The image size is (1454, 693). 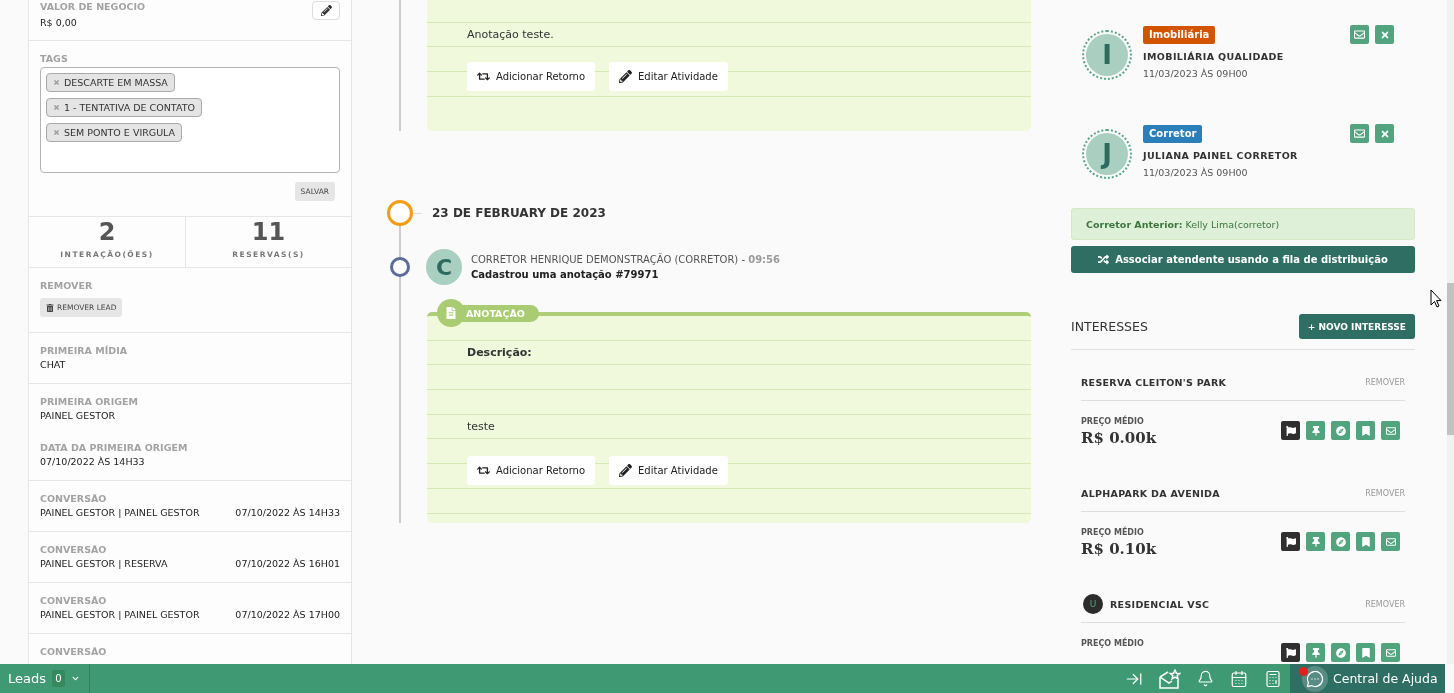 I want to click on shuffle-icon, so click(x=1104, y=259).